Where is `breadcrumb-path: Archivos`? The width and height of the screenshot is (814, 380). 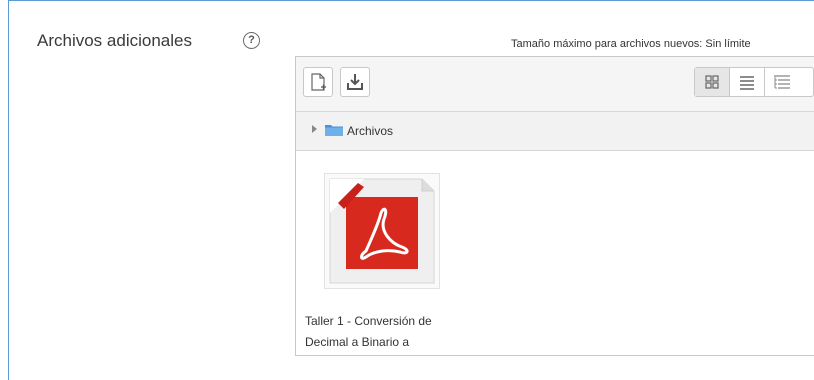 breadcrumb-path: Archivos is located at coordinates (555, 131).